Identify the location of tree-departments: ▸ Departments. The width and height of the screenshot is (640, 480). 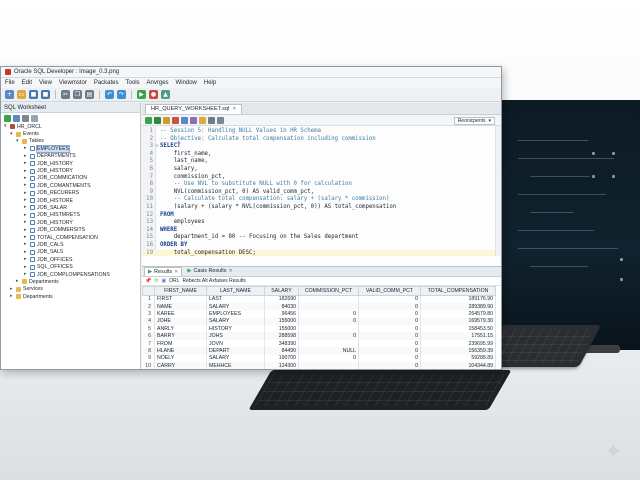
(72, 281).